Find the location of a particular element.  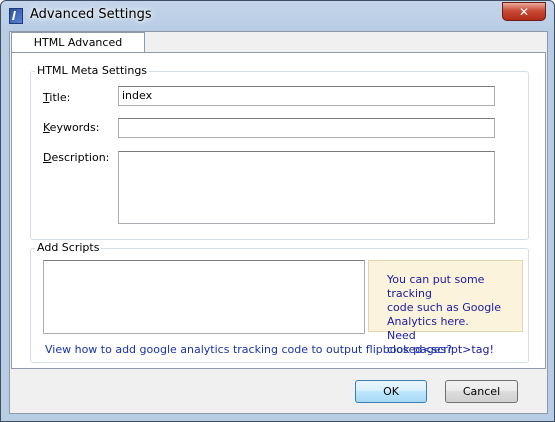

ok-button: OK is located at coordinates (391, 391).